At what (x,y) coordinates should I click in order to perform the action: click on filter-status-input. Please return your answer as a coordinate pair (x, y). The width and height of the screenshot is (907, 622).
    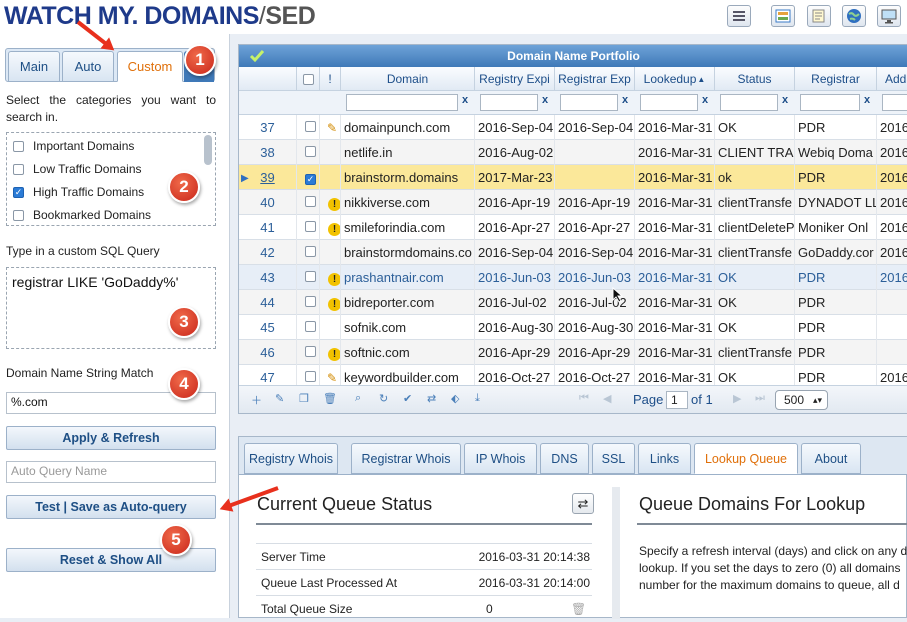
    Looking at the image, I should click on (749, 102).